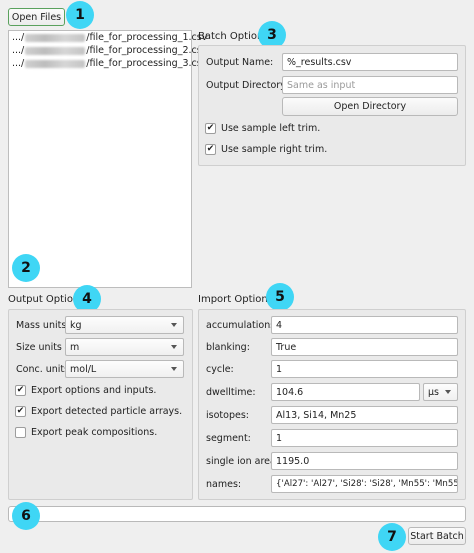 Image resolution: width=474 pixels, height=553 pixels. What do you see at coordinates (364, 325) in the screenshot?
I see `accumulations-input: 4` at bounding box center [364, 325].